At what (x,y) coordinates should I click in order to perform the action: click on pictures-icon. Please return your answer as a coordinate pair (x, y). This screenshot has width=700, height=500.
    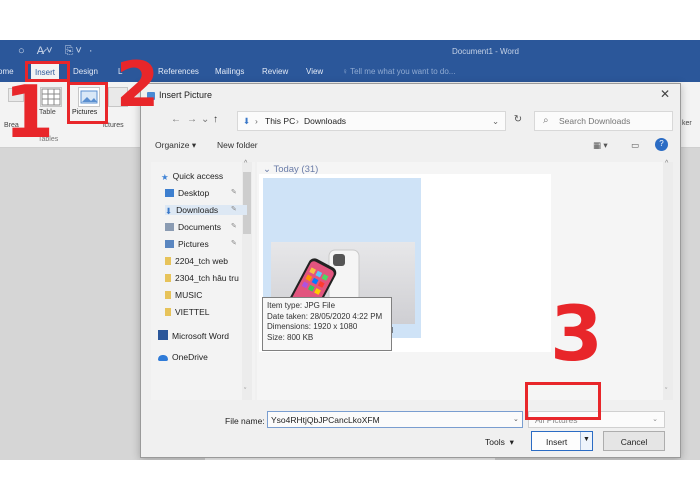
    Looking at the image, I should click on (169, 244).